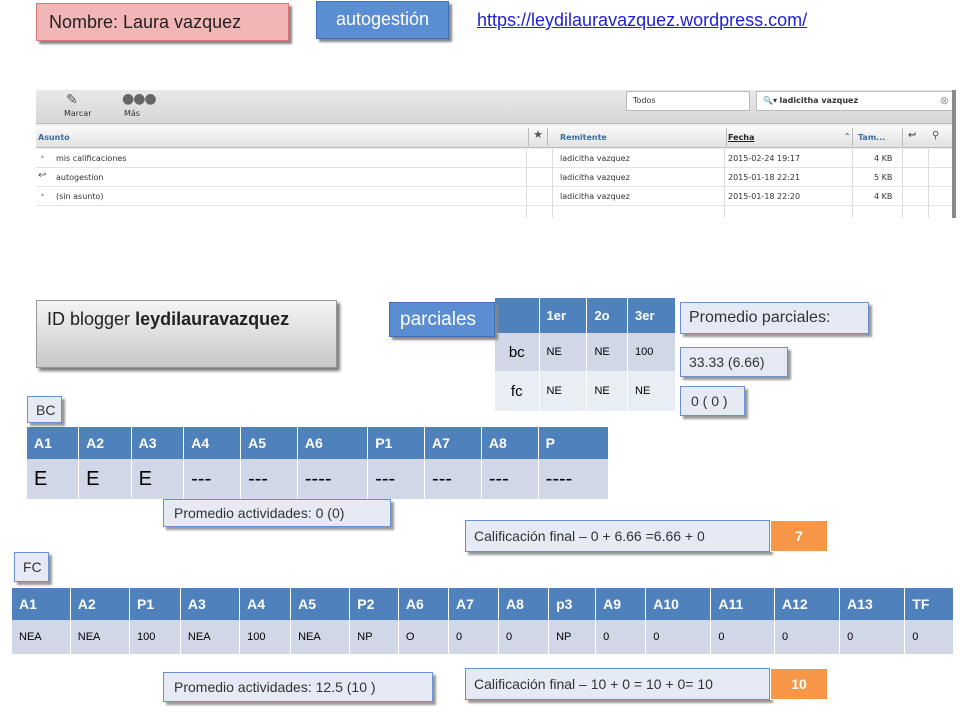 The width and height of the screenshot is (960, 720). What do you see at coordinates (269, 443) in the screenshot?
I see `bc-header-cell: A5` at bounding box center [269, 443].